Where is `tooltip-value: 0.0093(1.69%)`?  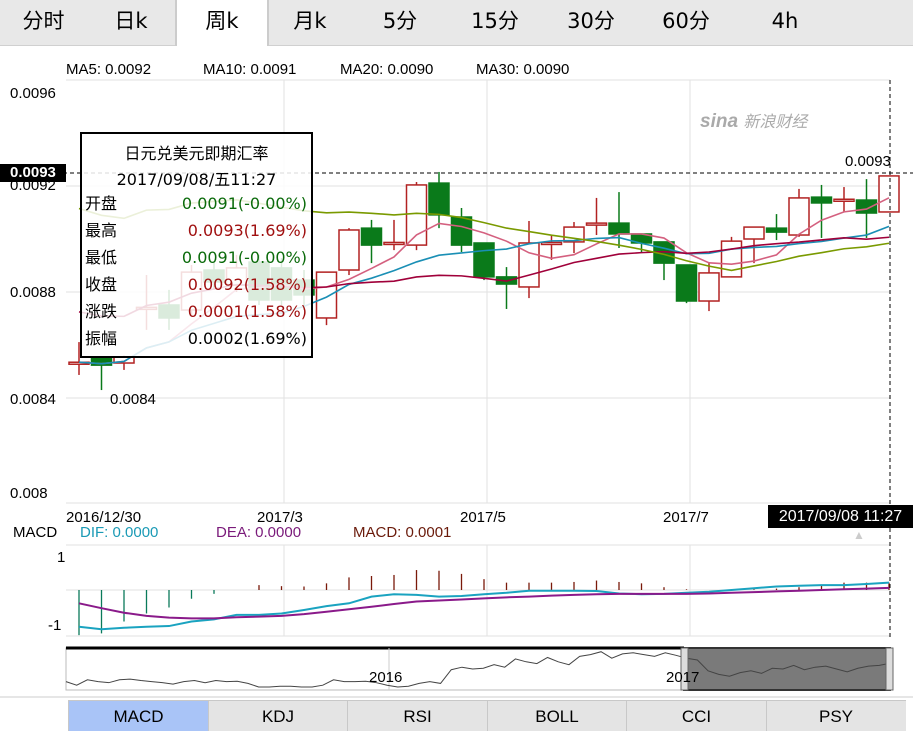 tooltip-value: 0.0093(1.69%) is located at coordinates (247, 230).